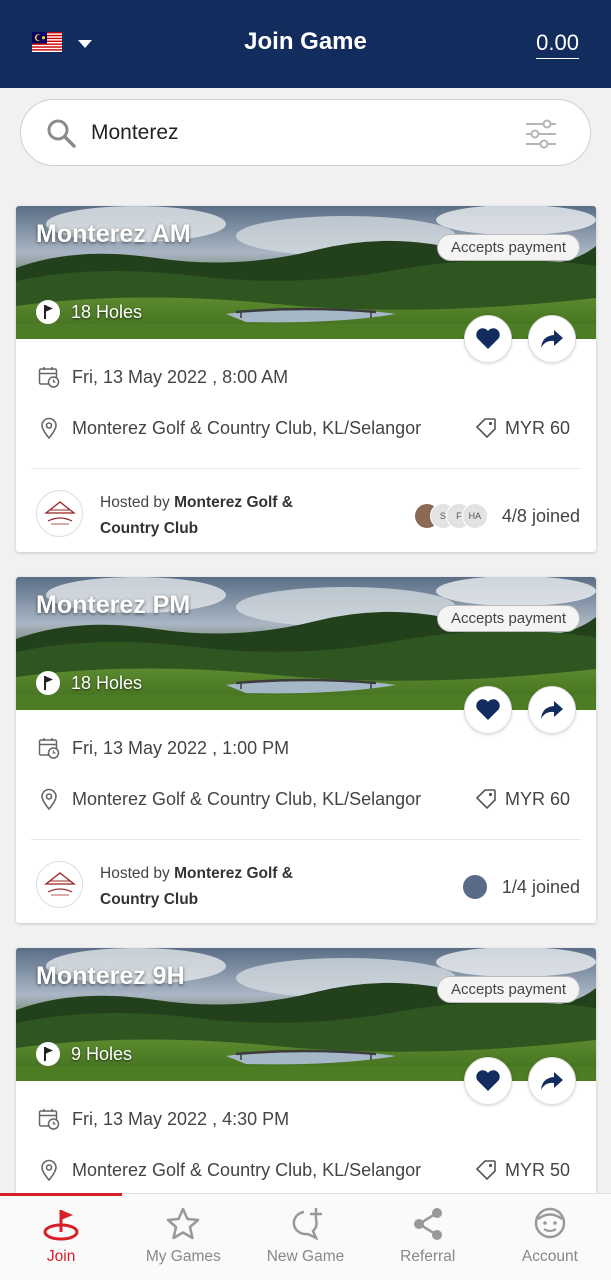 This screenshot has height=1280, width=611. I want to click on joined-status: 1/4 joined, so click(520, 887).